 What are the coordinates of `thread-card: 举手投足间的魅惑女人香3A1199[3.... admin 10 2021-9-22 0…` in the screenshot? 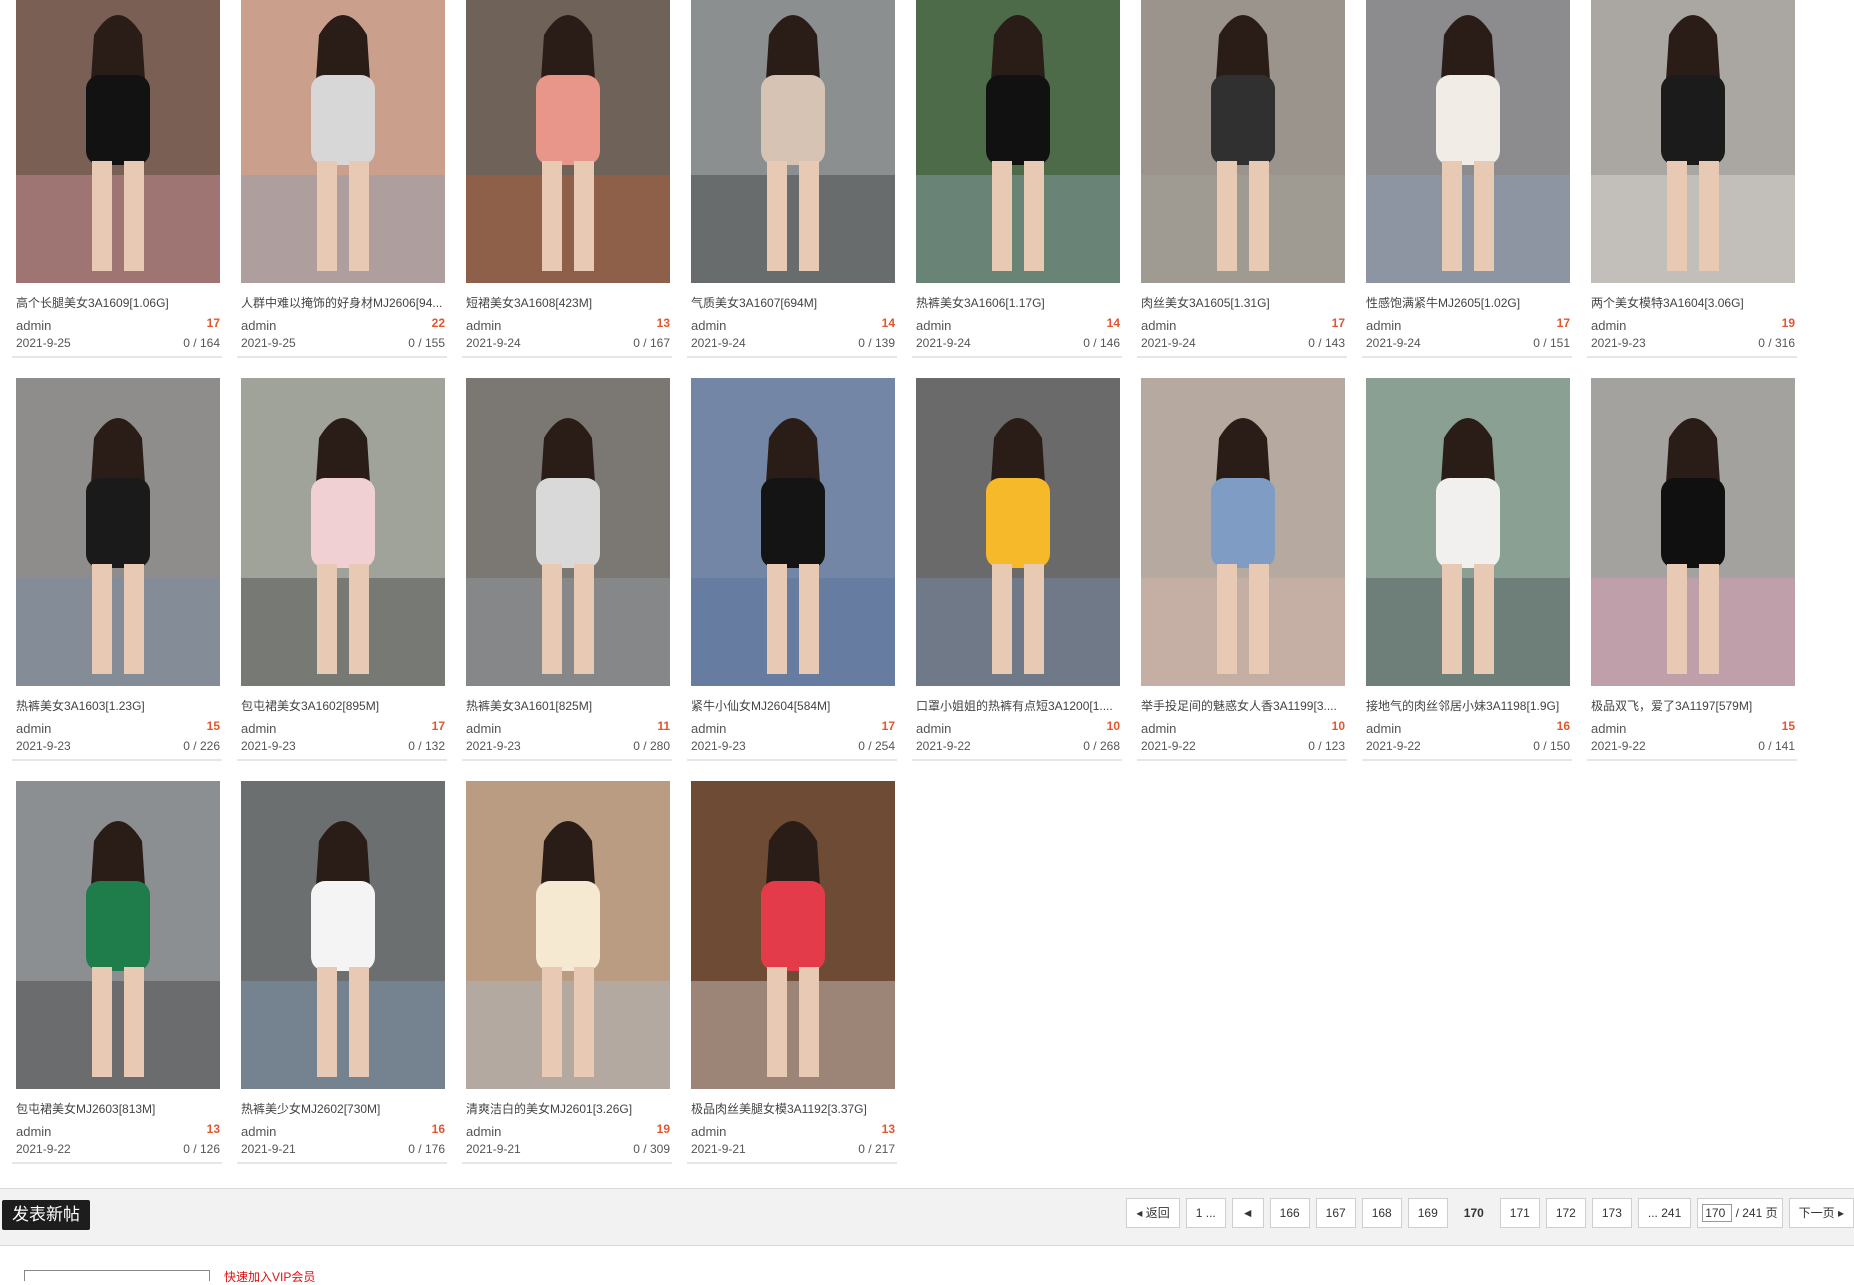 It's located at (1242, 592).